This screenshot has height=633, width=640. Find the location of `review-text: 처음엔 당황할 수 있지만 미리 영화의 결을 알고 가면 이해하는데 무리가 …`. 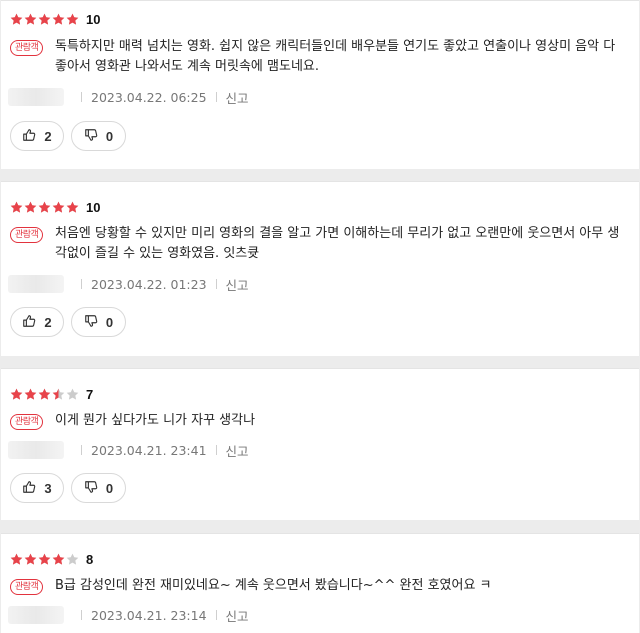

review-text: 처음엔 당황할 수 있지만 미리 영화의 결을 알고 가면 이해하는데 무리가 … is located at coordinates (337, 243).